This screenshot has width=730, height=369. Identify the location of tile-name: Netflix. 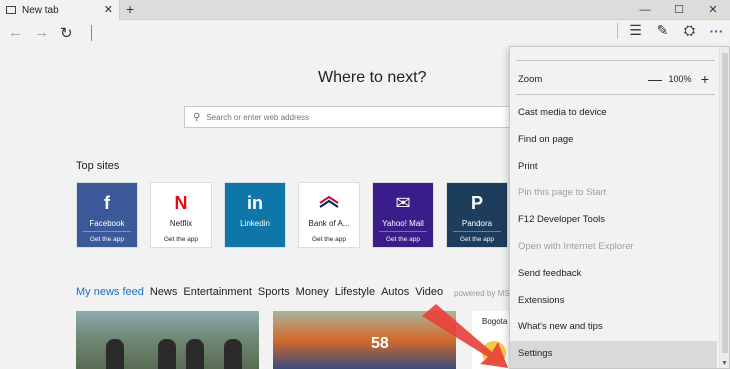
(181, 223).